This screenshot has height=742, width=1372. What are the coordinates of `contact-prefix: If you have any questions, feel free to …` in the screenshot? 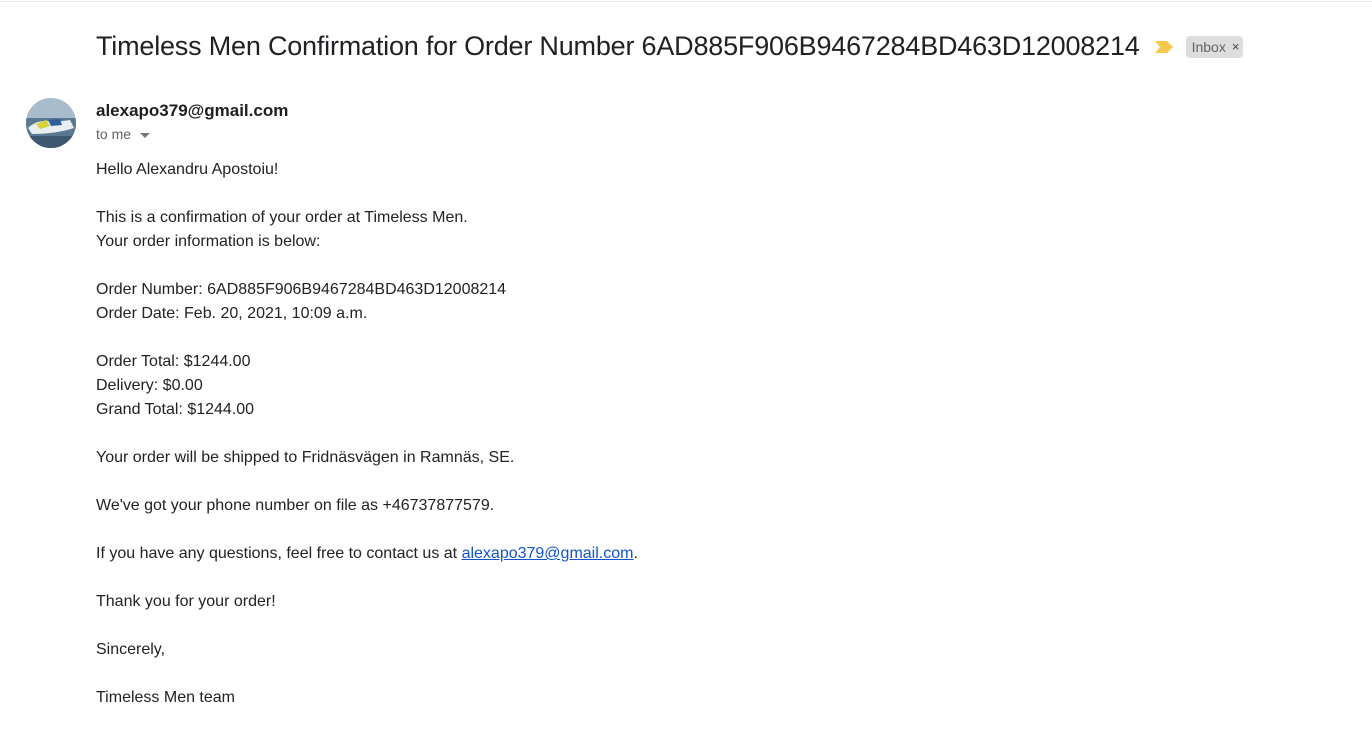 It's located at (279, 553).